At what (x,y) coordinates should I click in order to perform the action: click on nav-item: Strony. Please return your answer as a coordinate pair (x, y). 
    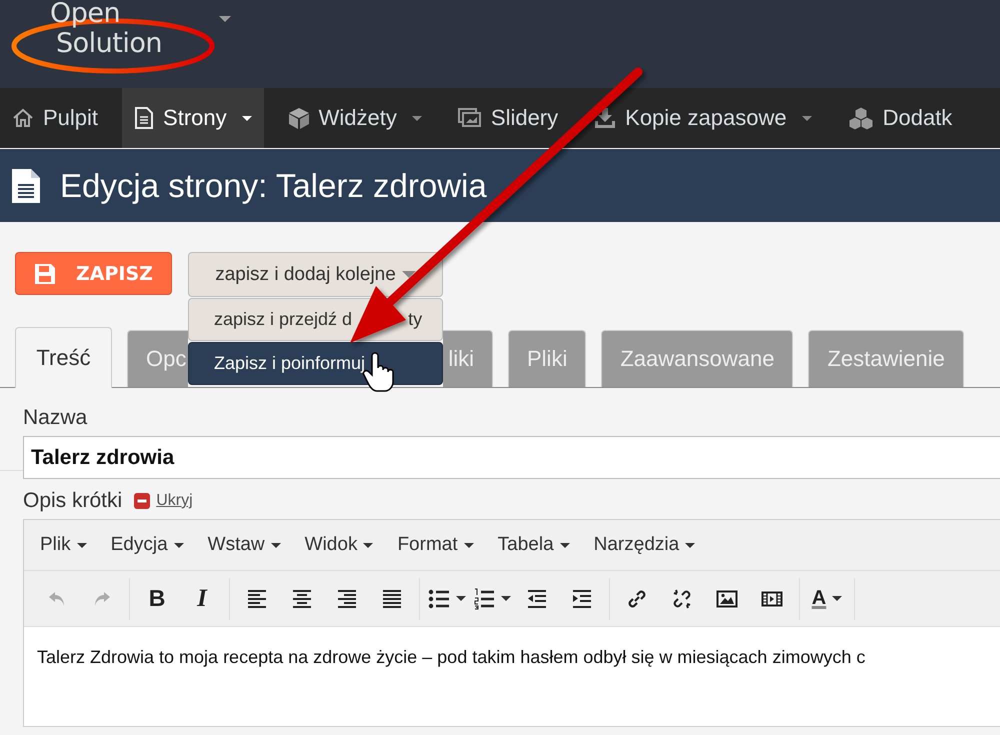
    Looking at the image, I should click on (193, 118).